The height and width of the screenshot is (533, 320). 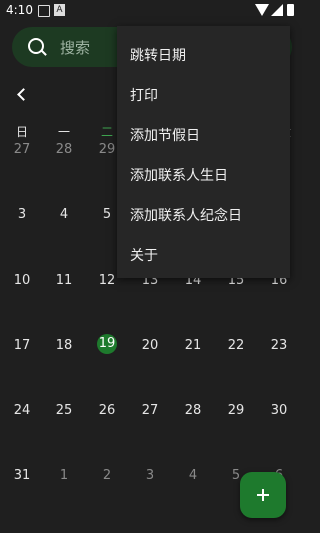 I want to click on day-cell: 11, so click(x=64, y=280).